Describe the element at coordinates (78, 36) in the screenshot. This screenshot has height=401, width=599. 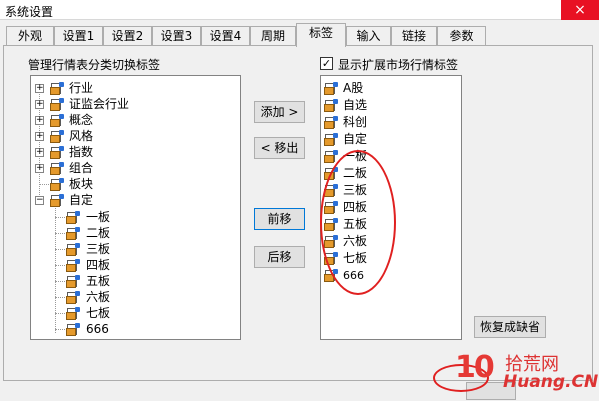
I see `tab-settings-1: 设置1` at that location.